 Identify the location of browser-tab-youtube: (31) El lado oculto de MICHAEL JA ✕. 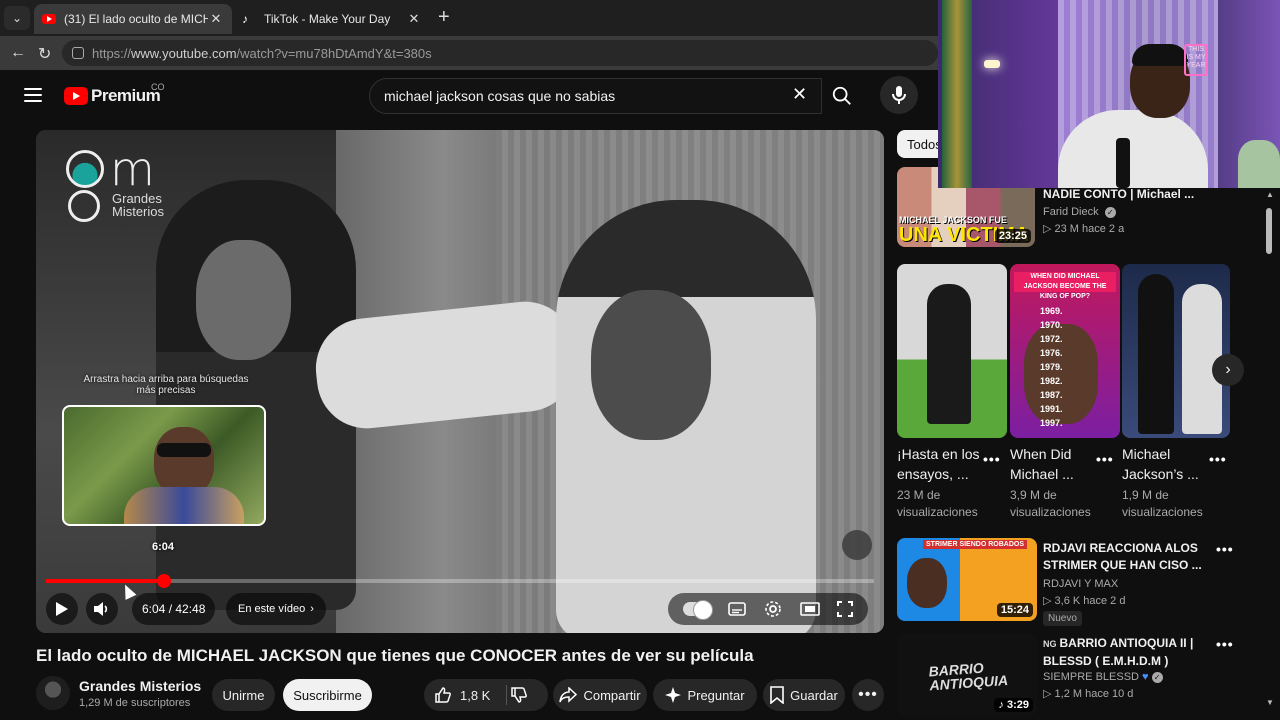
(133, 19).